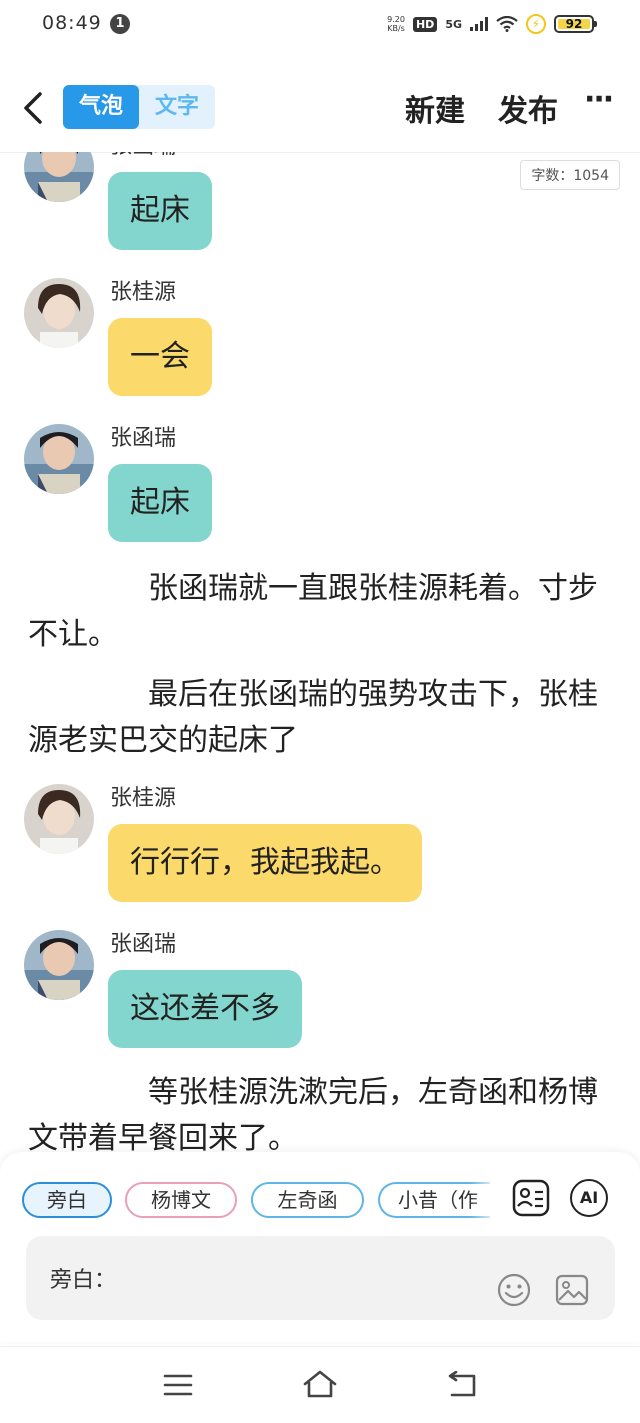 Image resolution: width=640 pixels, height=1423 pixels. What do you see at coordinates (589, 1198) in the screenshot?
I see `ai-button: AI` at bounding box center [589, 1198].